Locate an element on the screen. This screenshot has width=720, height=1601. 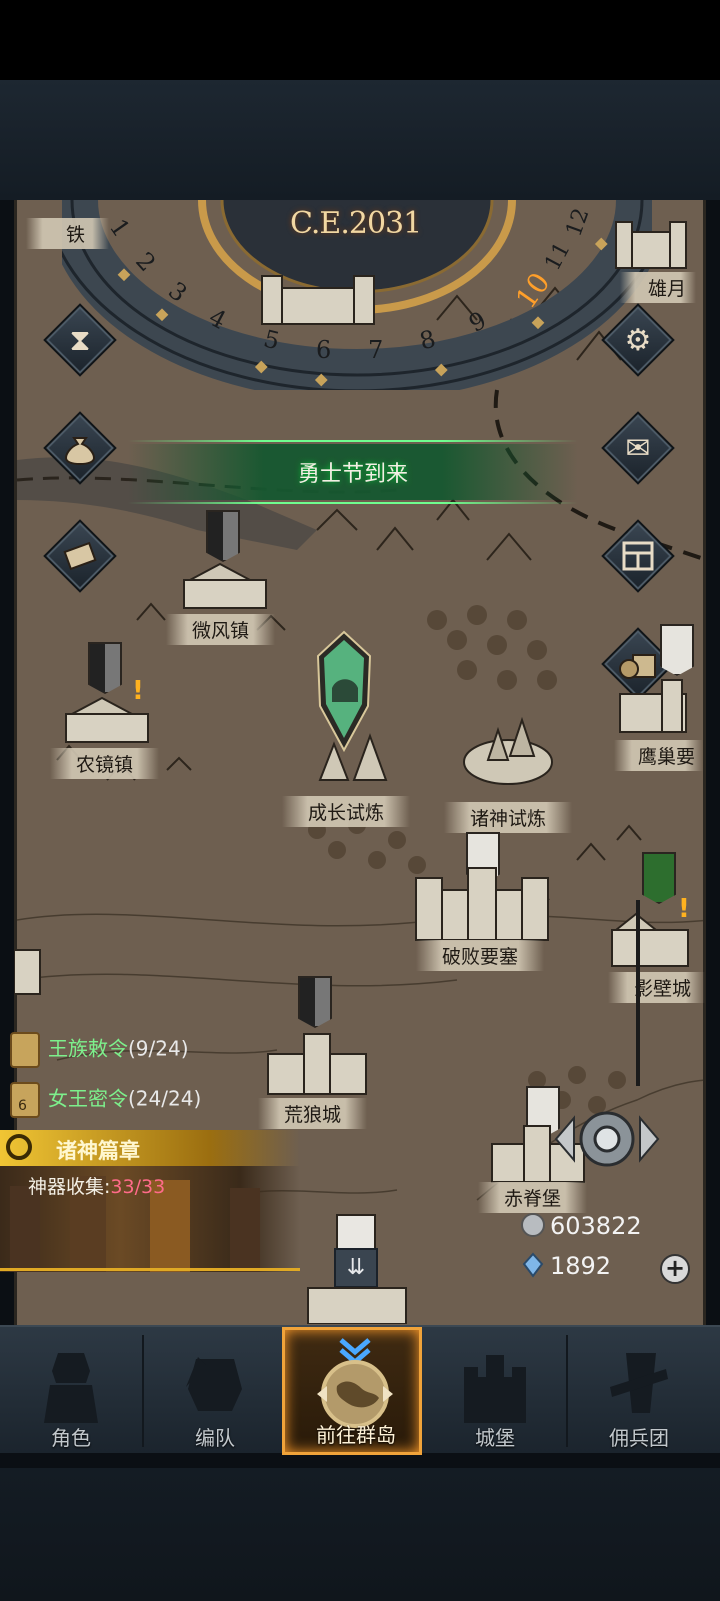
locate-control is located at coordinates (607, 1139).